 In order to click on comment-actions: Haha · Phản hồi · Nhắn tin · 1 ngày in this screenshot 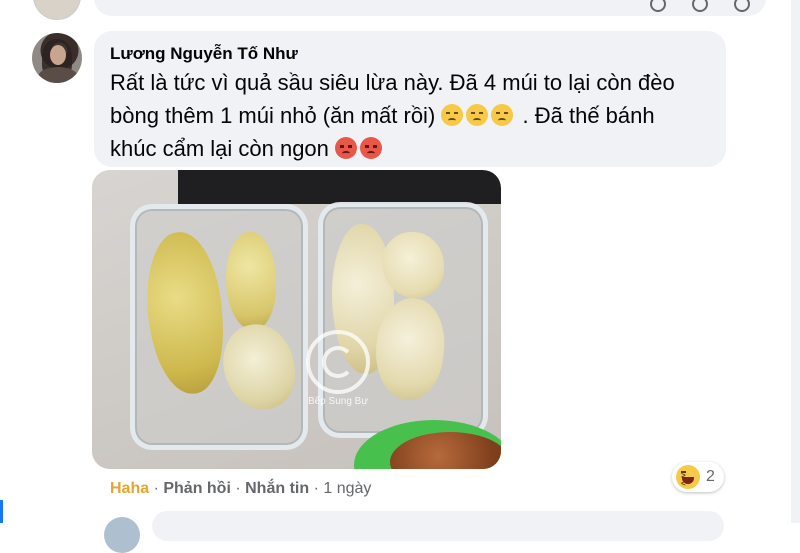, I will do `click(240, 489)`.